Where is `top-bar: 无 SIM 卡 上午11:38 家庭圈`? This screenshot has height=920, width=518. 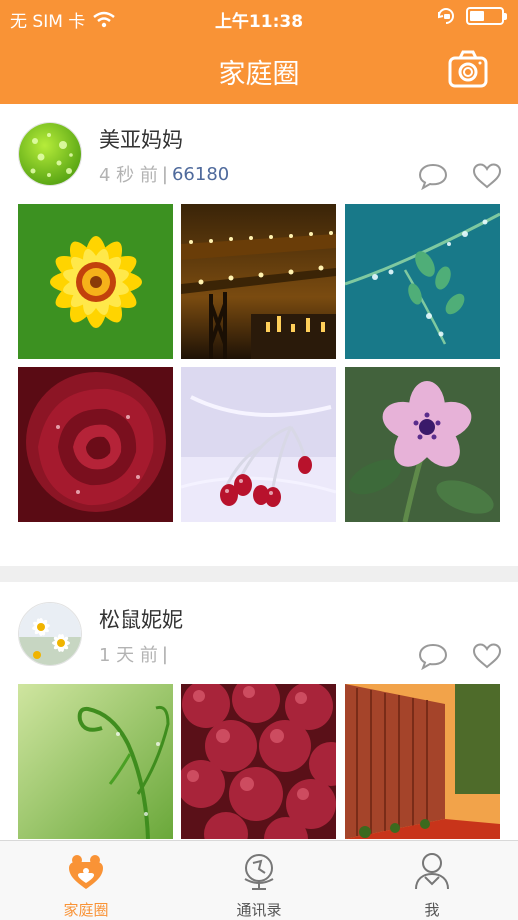
top-bar: 无 SIM 卡 上午11:38 家庭圈 is located at coordinates (259, 52).